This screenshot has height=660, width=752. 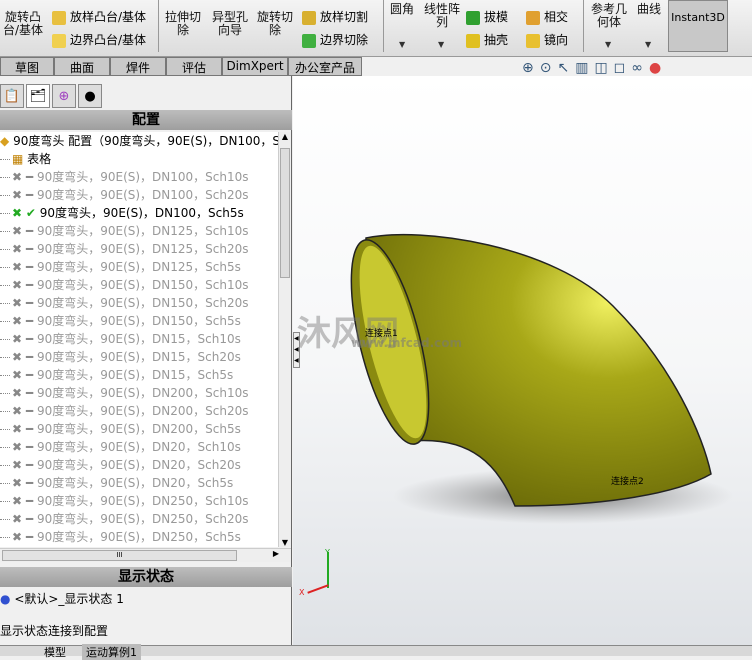 I want to click on config-tab-icon: ⊕, so click(x=64, y=96).